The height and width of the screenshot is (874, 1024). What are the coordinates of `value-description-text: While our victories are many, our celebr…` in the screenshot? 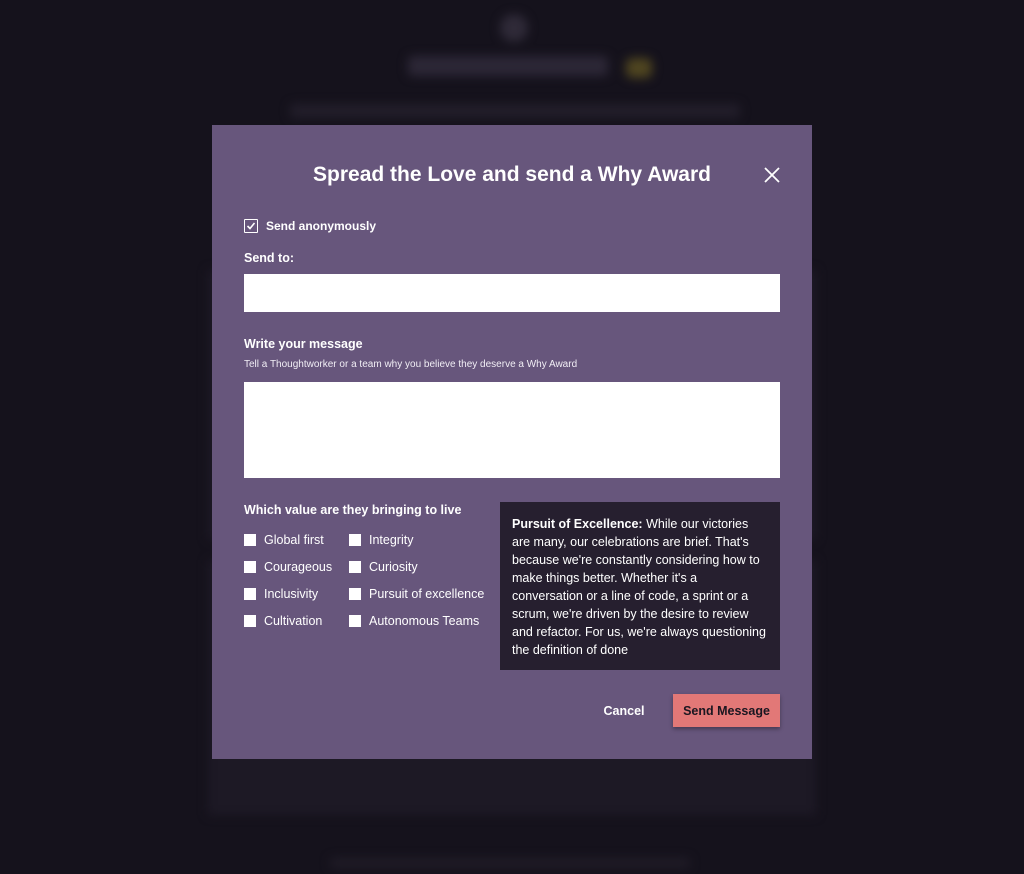 It's located at (639, 587).